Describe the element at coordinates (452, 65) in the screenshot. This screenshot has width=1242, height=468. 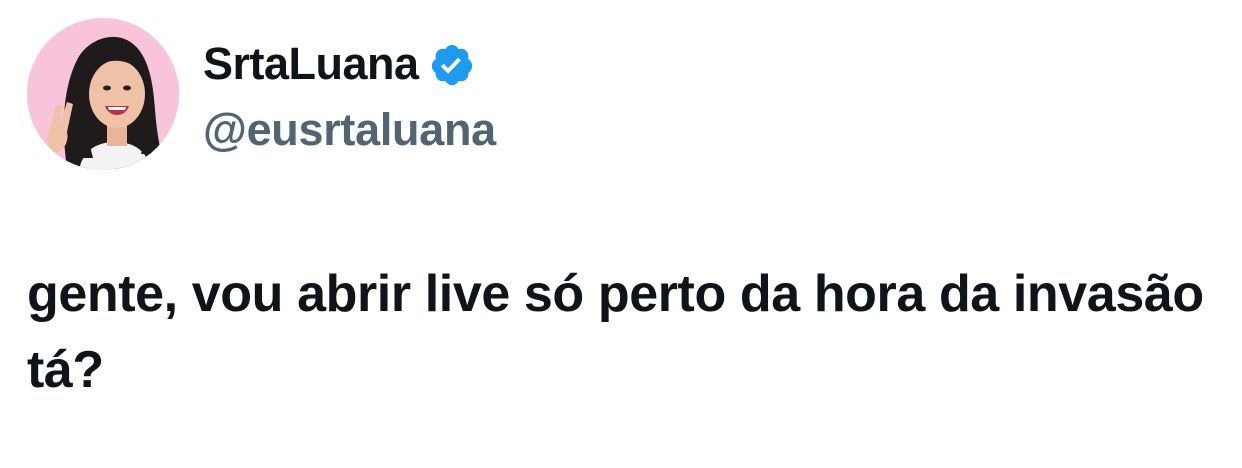
I see `verified-badge-icon` at that location.